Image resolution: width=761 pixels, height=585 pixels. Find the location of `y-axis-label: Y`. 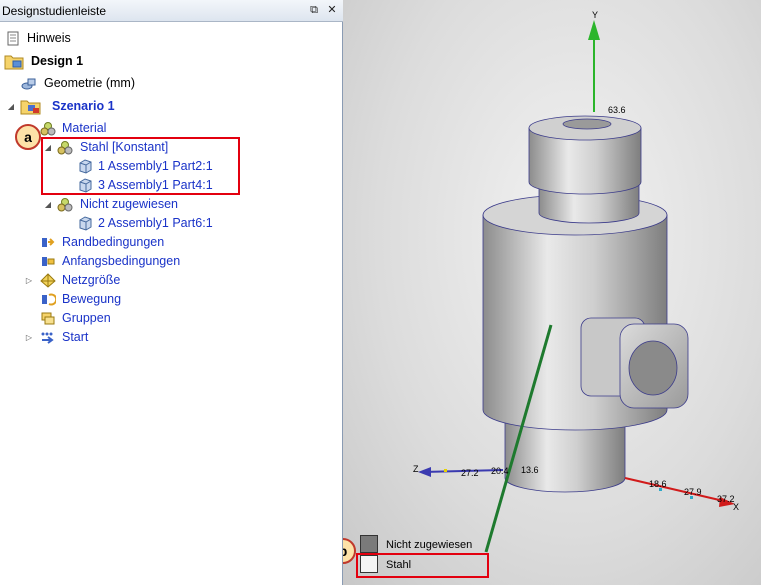

y-axis-label: Y is located at coordinates (595, 15).